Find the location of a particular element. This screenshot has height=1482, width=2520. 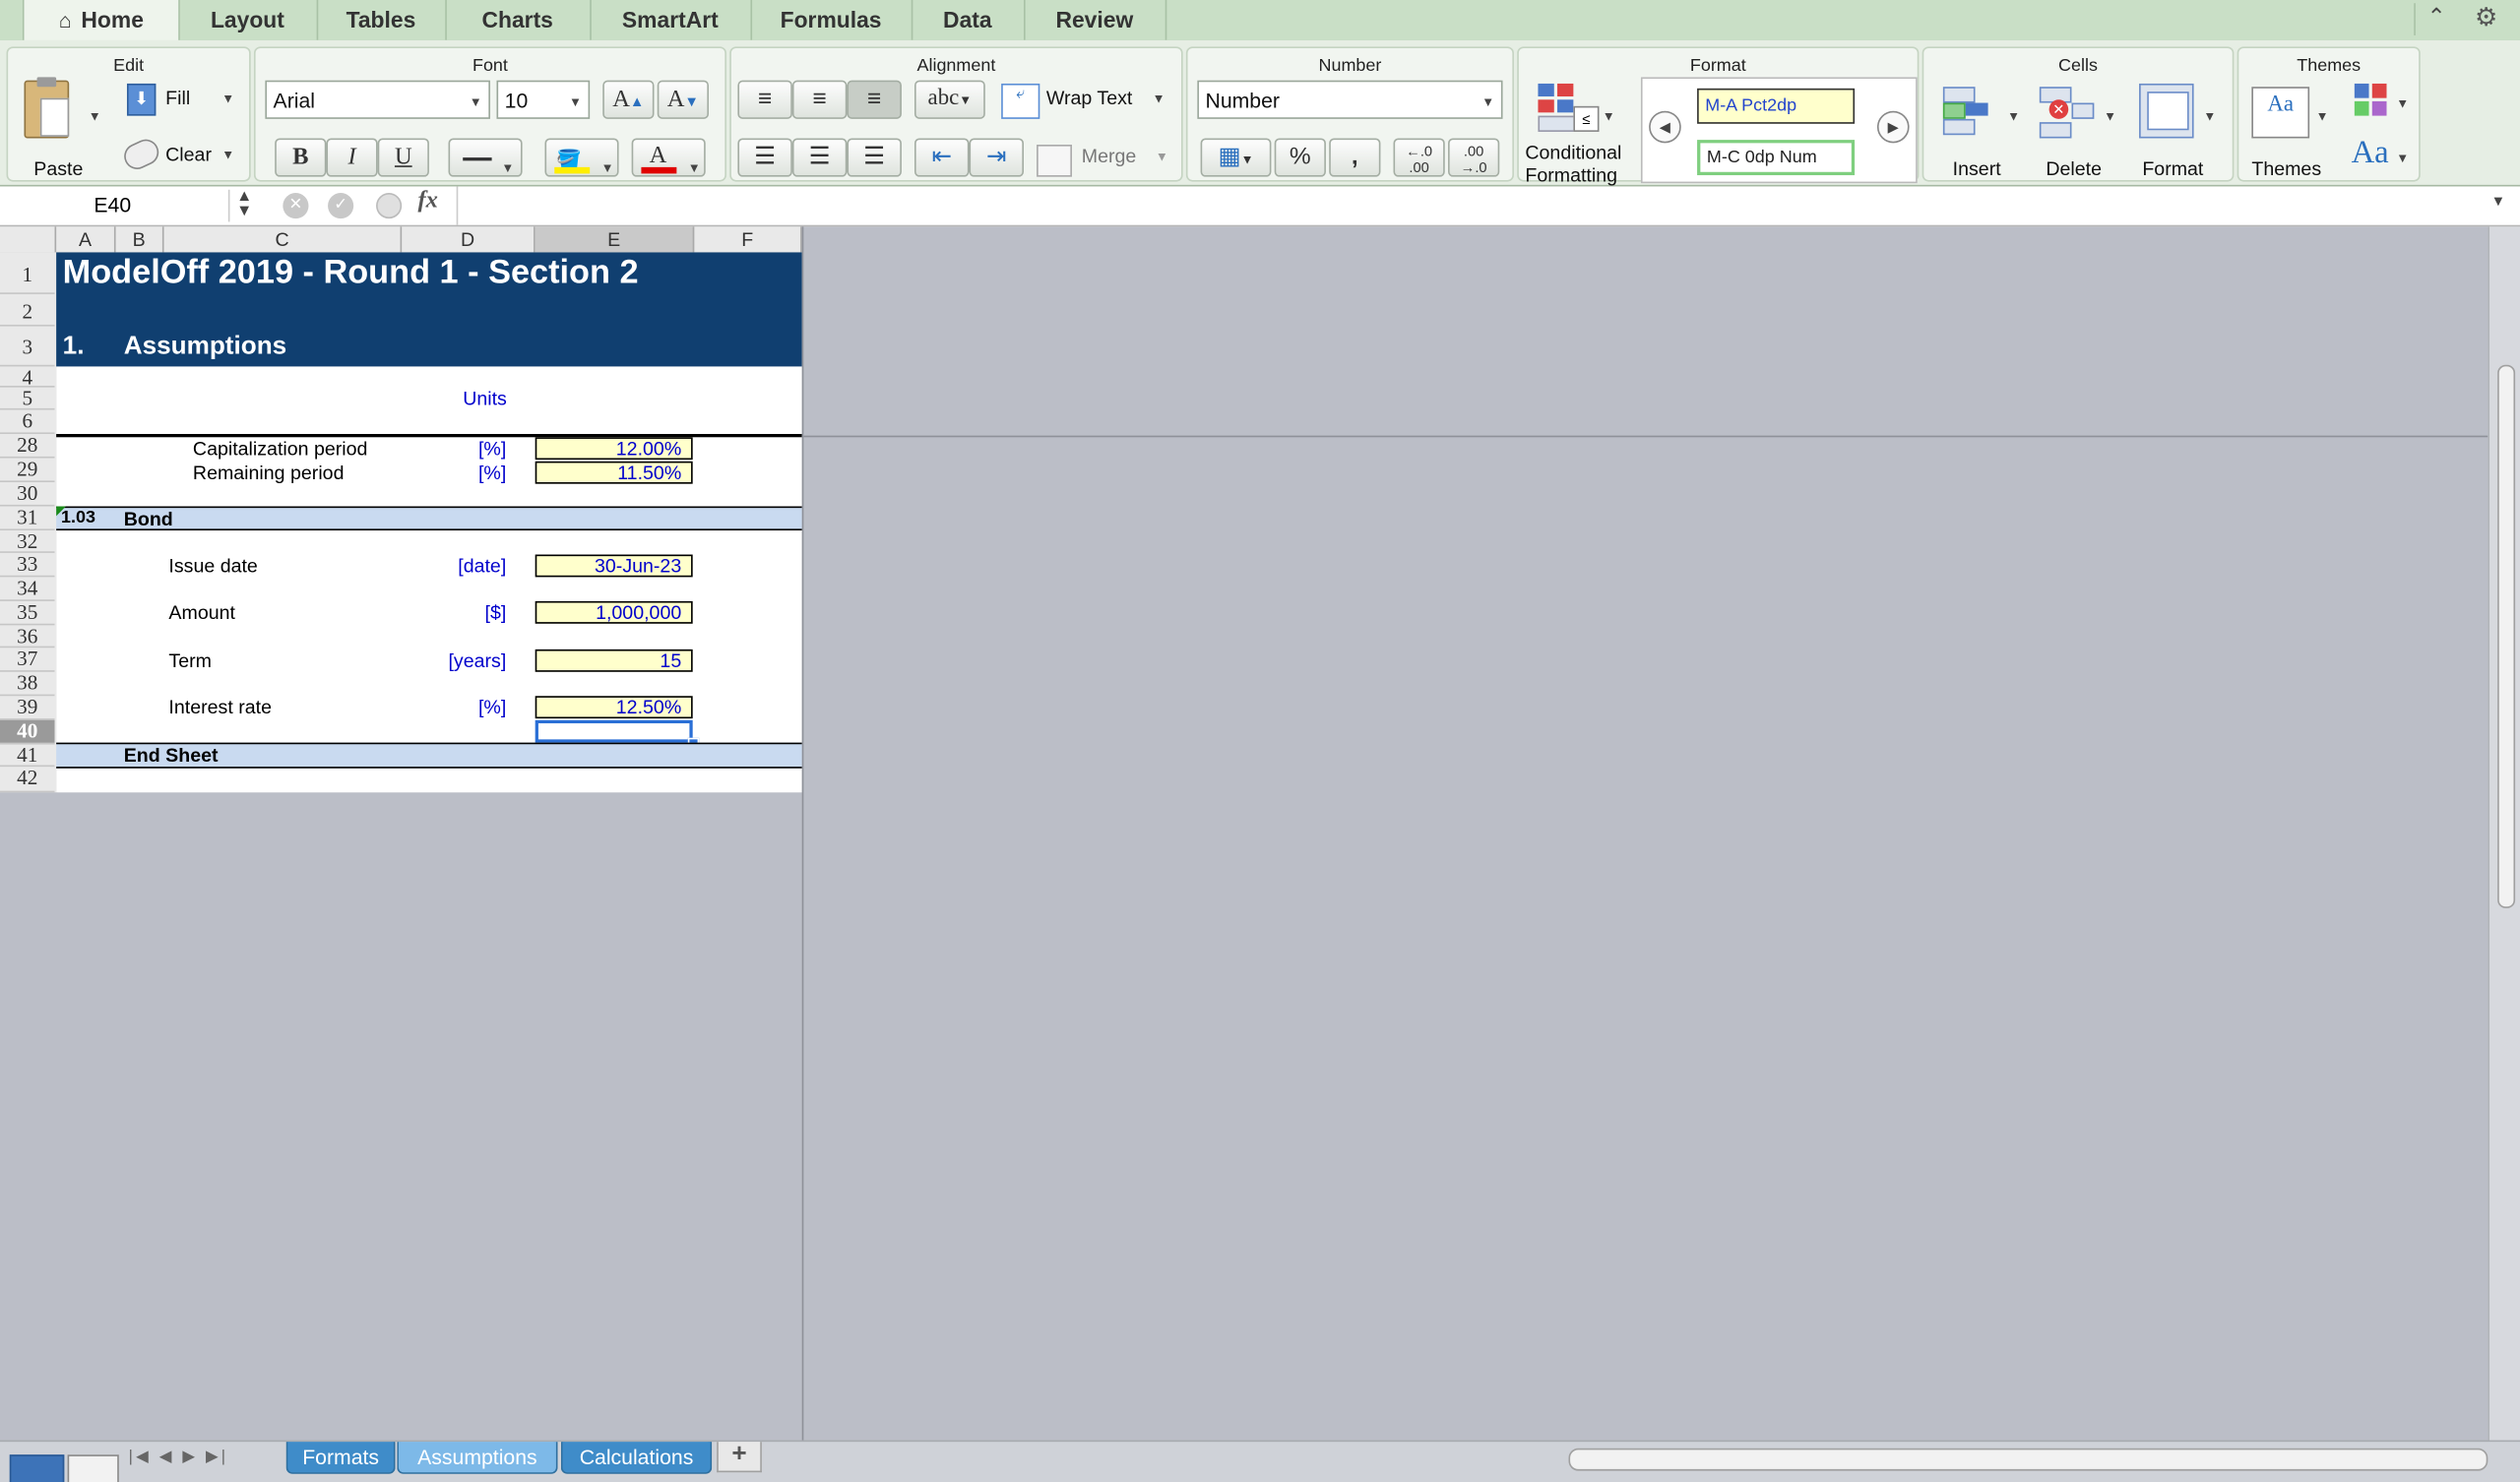

sheet-nav-arrows-icon: |◀ ◀ ▶ ▶| is located at coordinates (196, 1460).